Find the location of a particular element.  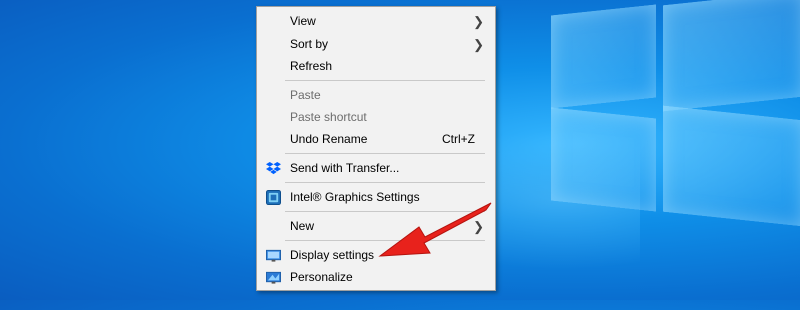

menu-item-display-settings: Display settings is located at coordinates (376, 255).